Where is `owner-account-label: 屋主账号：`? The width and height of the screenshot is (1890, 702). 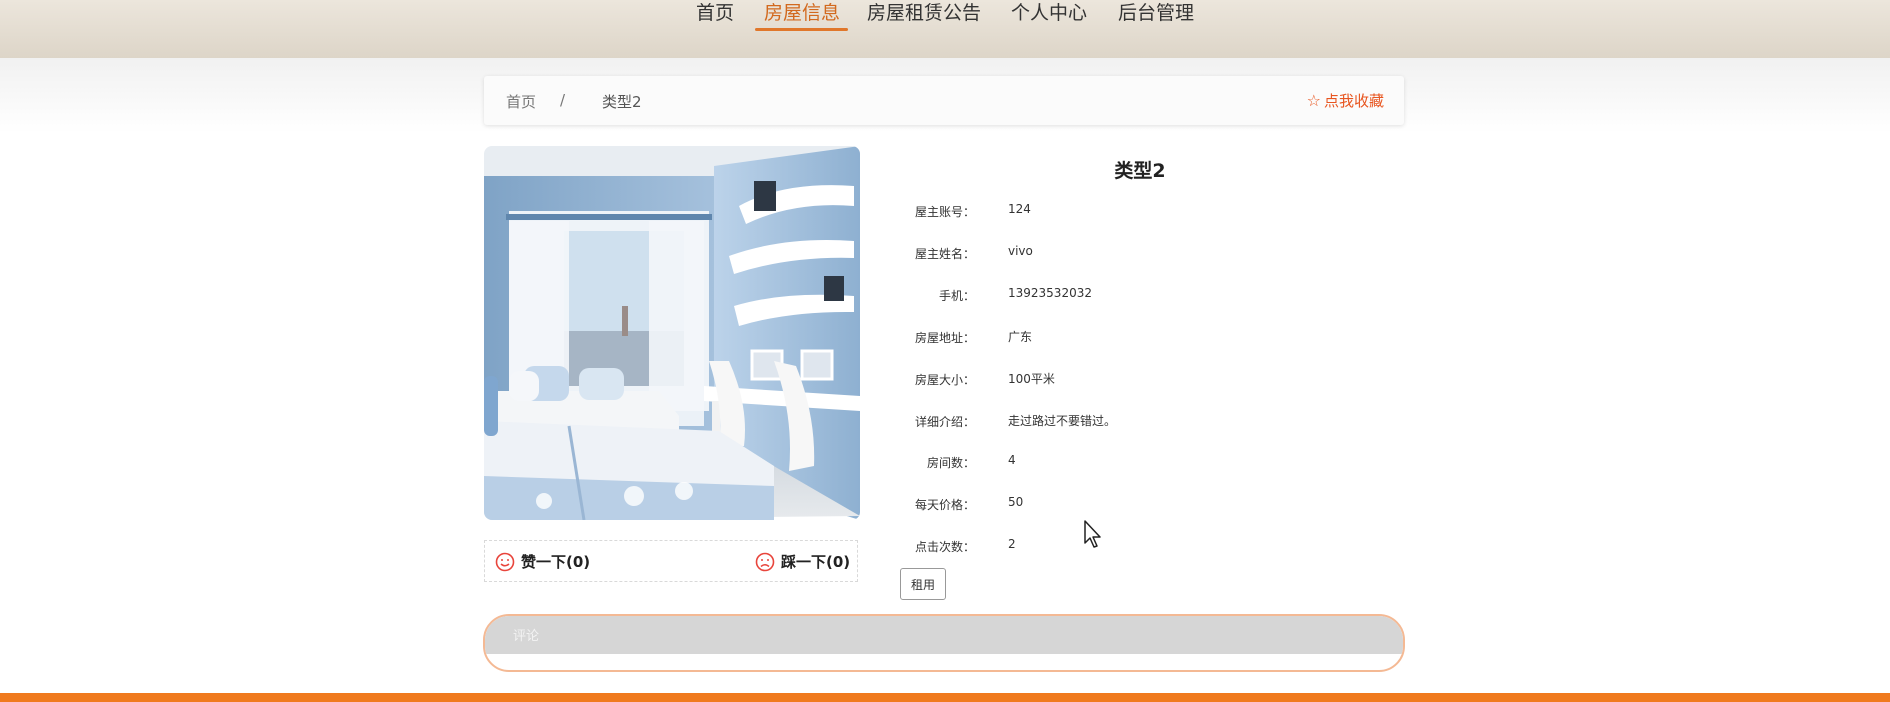
owner-account-label: 屋主账号： is located at coordinates (944, 212).